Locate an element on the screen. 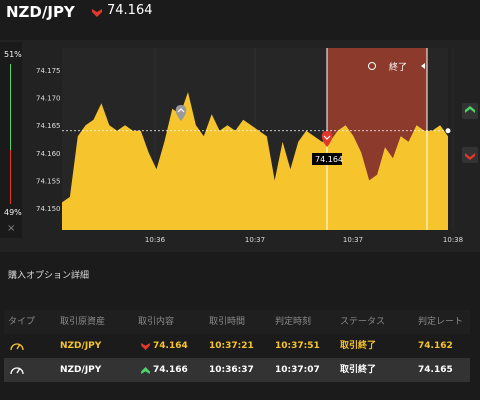  expired-text: 終了 is located at coordinates (398, 67).